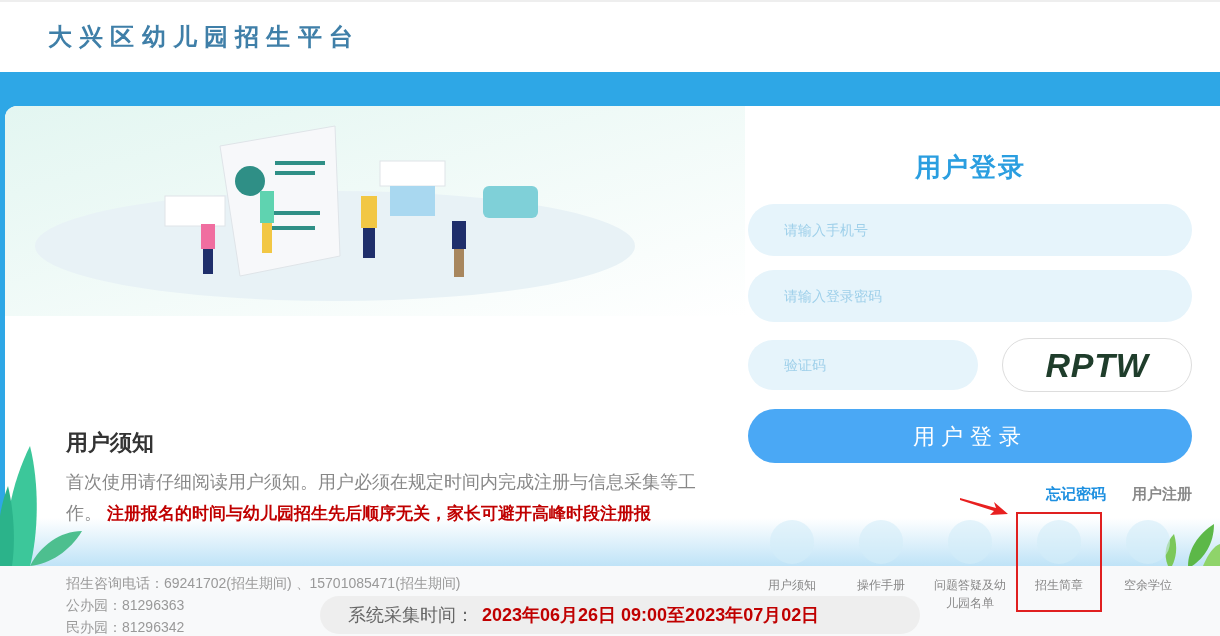  I want to click on contact-line: 民办园：81296342, so click(125, 627).